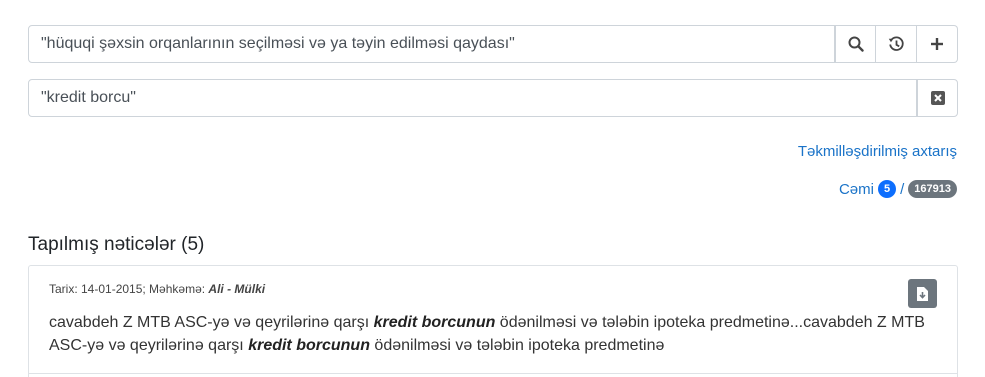 The height and width of the screenshot is (377, 985). I want to click on download-file-icon, so click(922, 293).